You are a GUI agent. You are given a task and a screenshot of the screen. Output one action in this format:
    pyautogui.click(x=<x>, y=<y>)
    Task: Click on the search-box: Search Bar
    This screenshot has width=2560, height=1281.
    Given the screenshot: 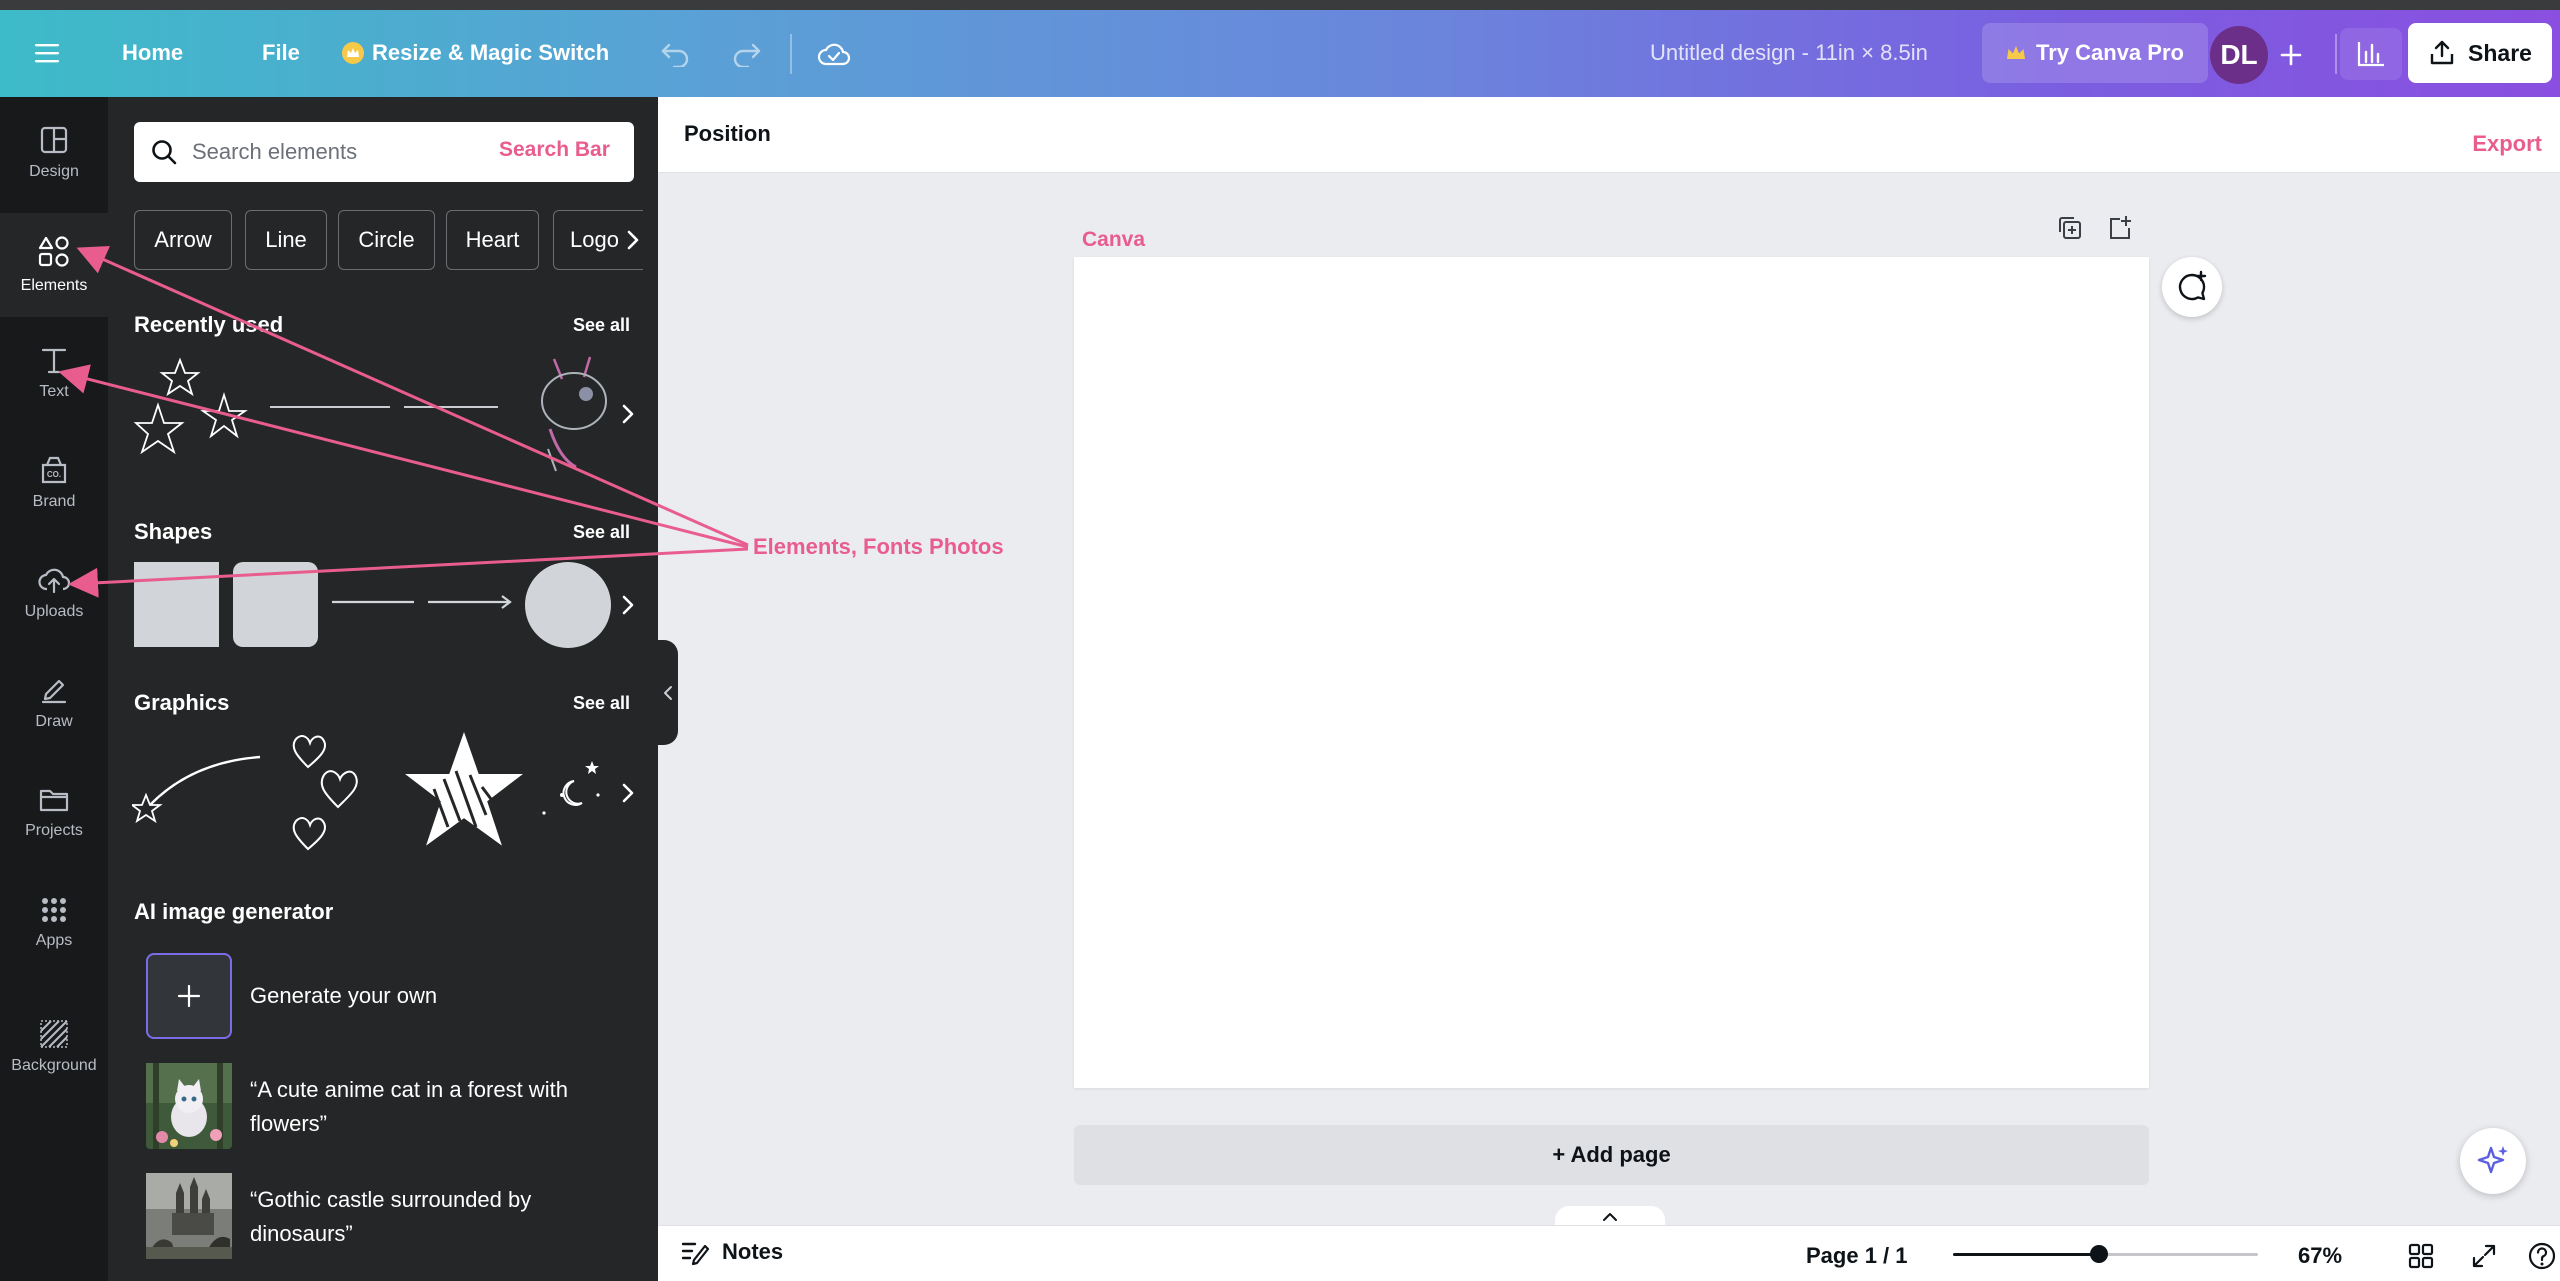 What is the action you would take?
    pyautogui.click(x=384, y=152)
    